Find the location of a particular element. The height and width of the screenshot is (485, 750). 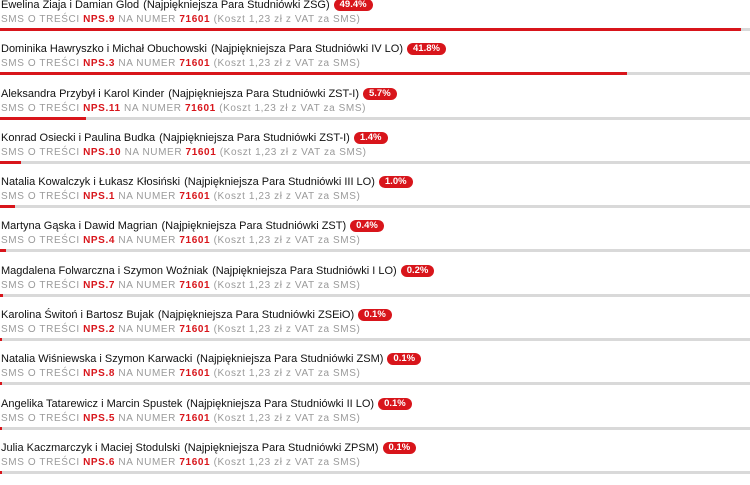

sms-code: NPS.5 is located at coordinates (99, 418).